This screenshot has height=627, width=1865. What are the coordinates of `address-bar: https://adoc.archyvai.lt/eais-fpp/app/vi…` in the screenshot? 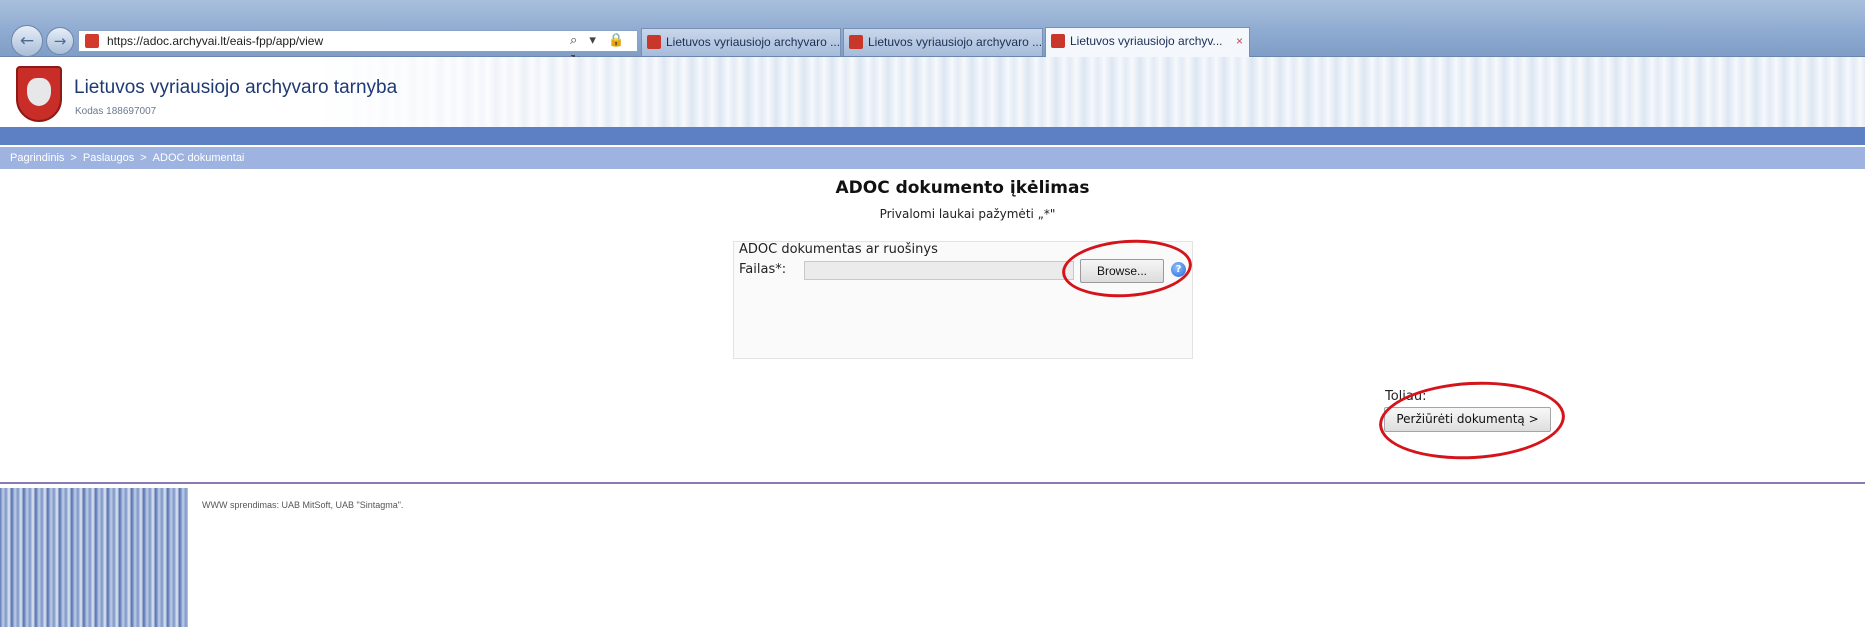 It's located at (358, 41).